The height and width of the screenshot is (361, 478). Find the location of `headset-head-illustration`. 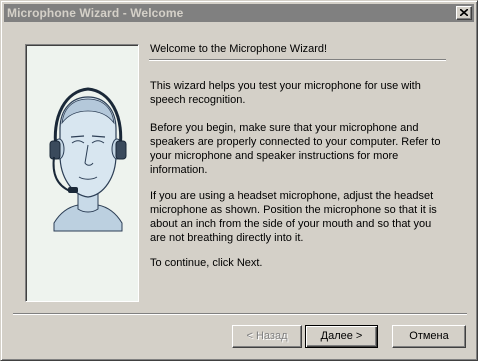

headset-head-illustration is located at coordinates (88, 159).